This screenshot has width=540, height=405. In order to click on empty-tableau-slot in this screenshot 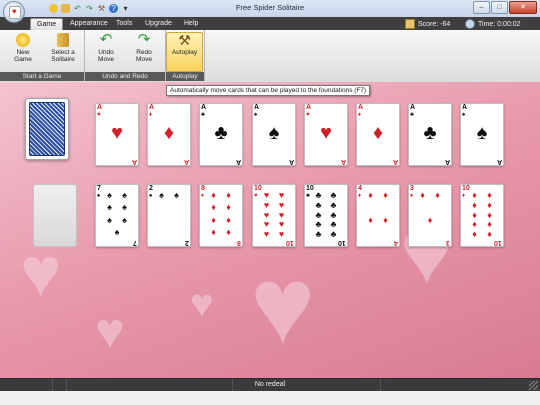, I will do `click(55, 215)`.